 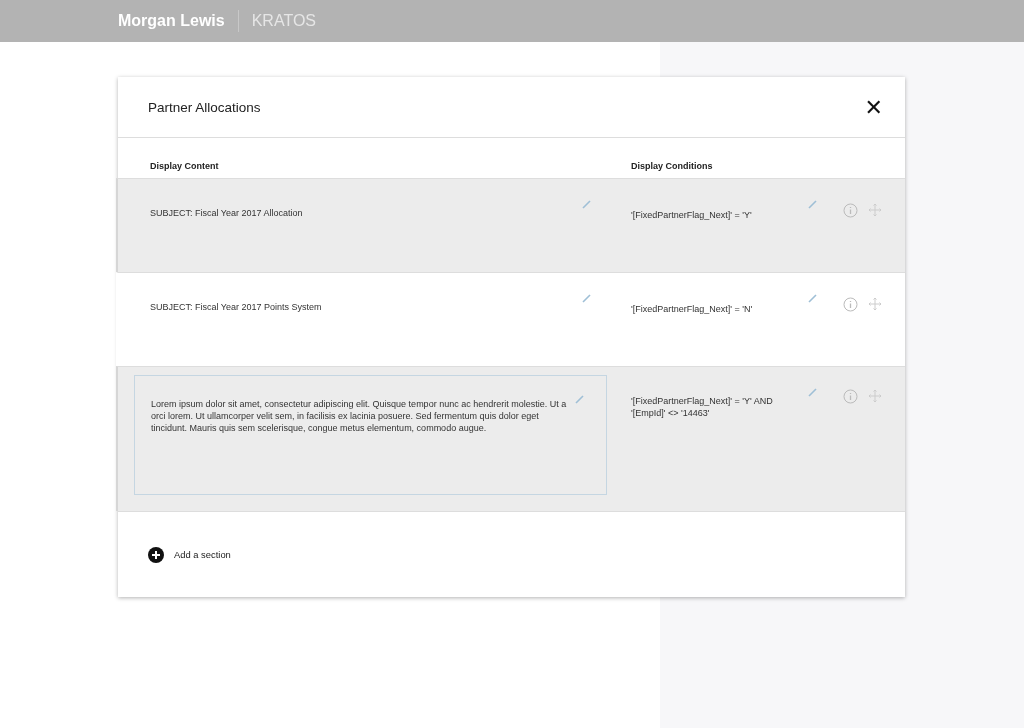 What do you see at coordinates (359, 416) in the screenshot?
I see `content-text: Lorem ipsum dolor sit amet, consectetur adipiscing elit. Quisque tempor nunc ac hendrerit molestie. Ut a orci lorem. Ut ullamcorper velit sem, in facilisis ex lacinia posuere. Sed fermentum quis dolor eget tincidunt. Mauris quis sem scelerisque, congue metus elementum, commodo augue.` at bounding box center [359, 416].